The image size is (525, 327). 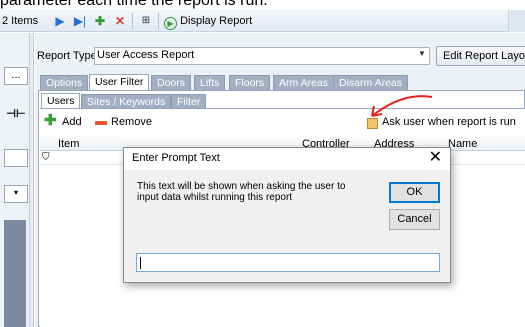 What do you see at coordinates (120, 21) in the screenshot?
I see `delete-icon: ✕` at bounding box center [120, 21].